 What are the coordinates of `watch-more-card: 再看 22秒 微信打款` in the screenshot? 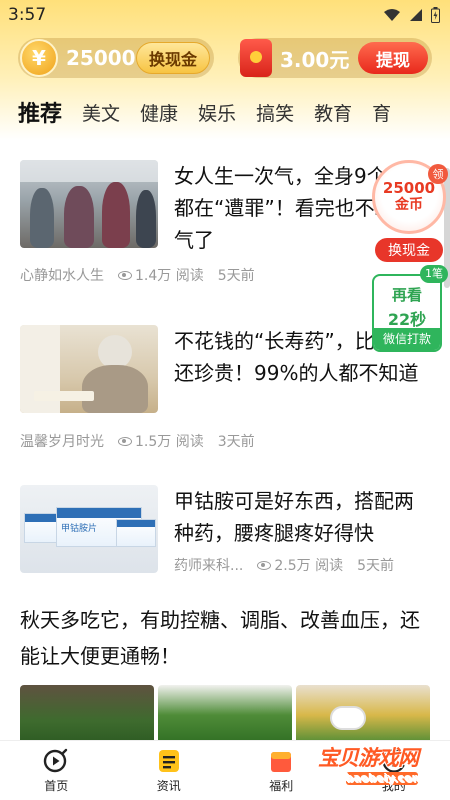 It's located at (407, 313).